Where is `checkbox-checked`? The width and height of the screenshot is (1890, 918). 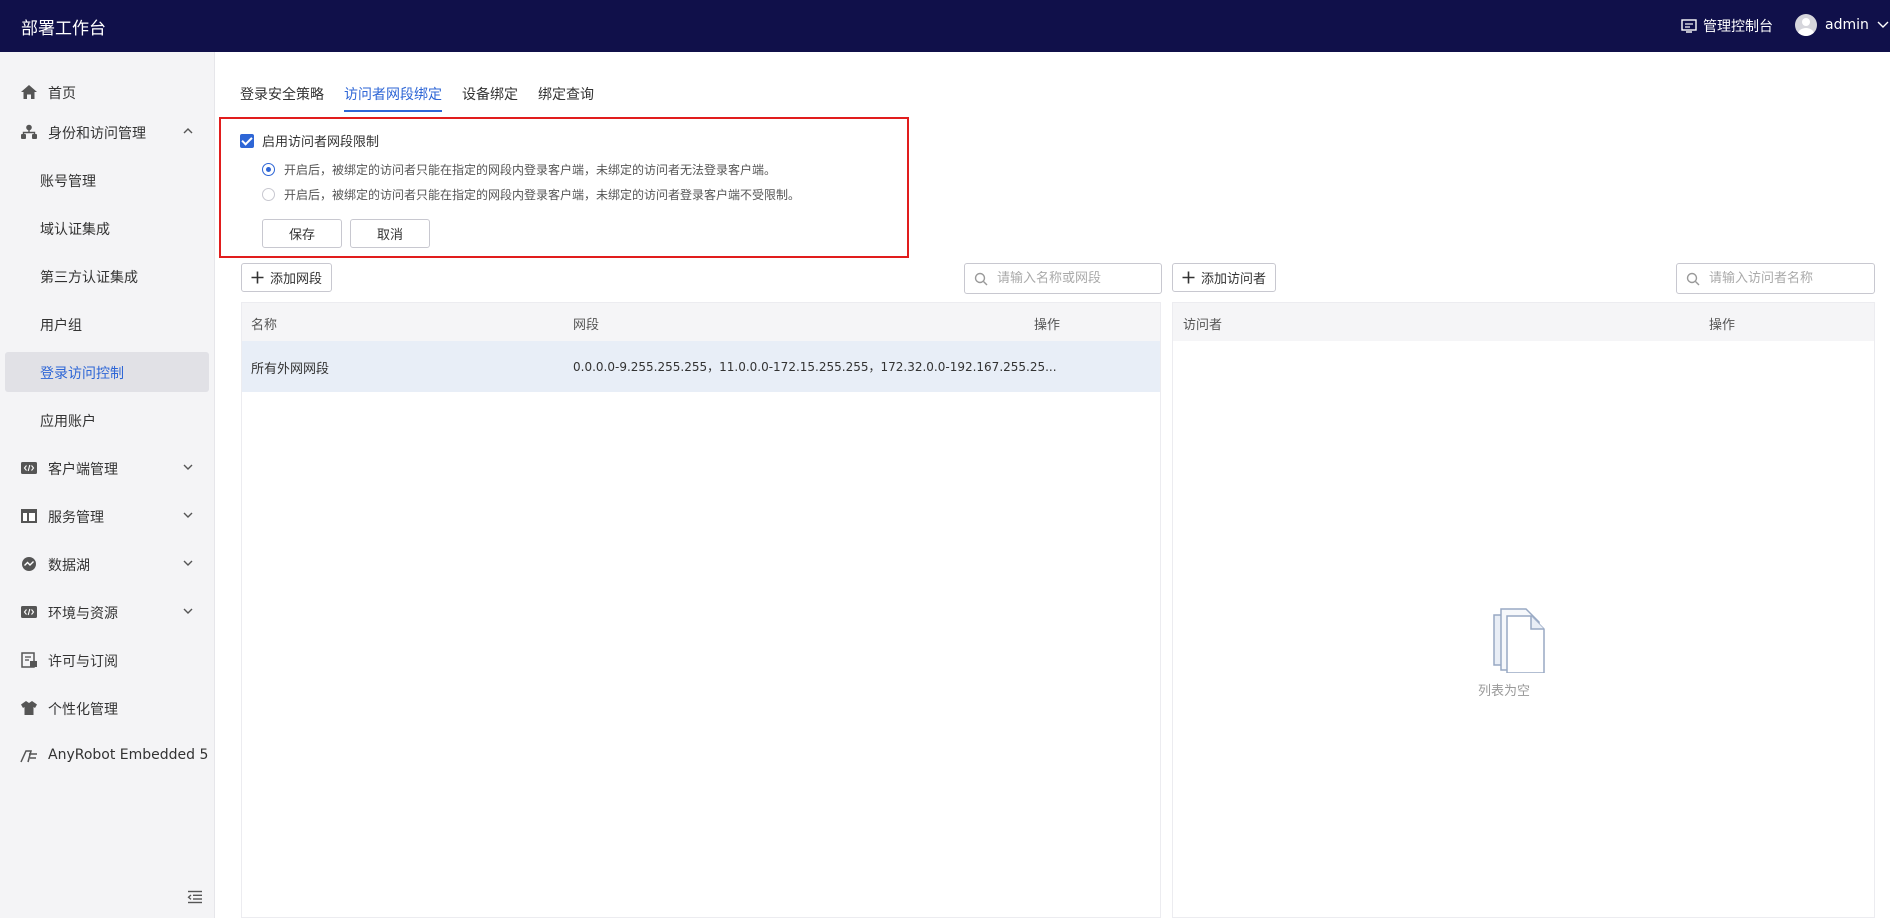
checkbox-checked is located at coordinates (247, 140).